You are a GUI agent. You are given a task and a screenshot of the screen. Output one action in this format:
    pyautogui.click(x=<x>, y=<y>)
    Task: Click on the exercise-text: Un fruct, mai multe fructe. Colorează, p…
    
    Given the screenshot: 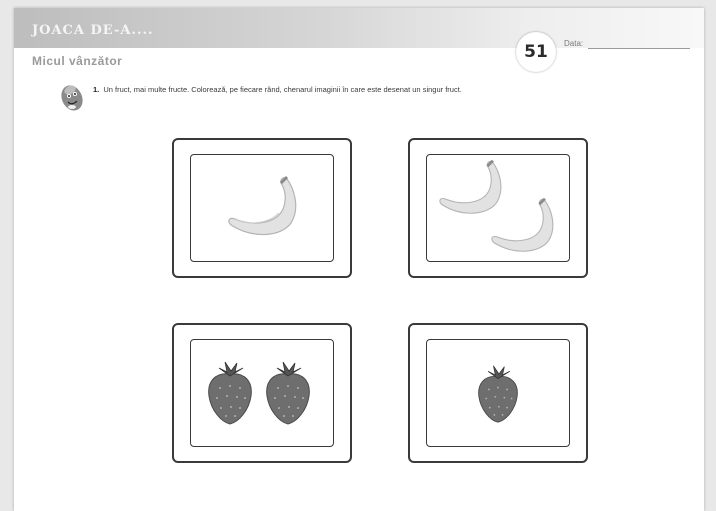 What is the action you would take?
    pyautogui.click(x=282, y=89)
    